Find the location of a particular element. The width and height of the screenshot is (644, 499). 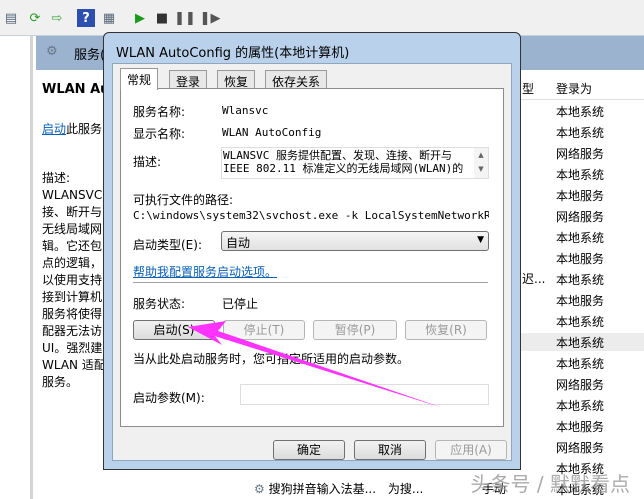

list-header: 型 登录为 is located at coordinates (577, 88).